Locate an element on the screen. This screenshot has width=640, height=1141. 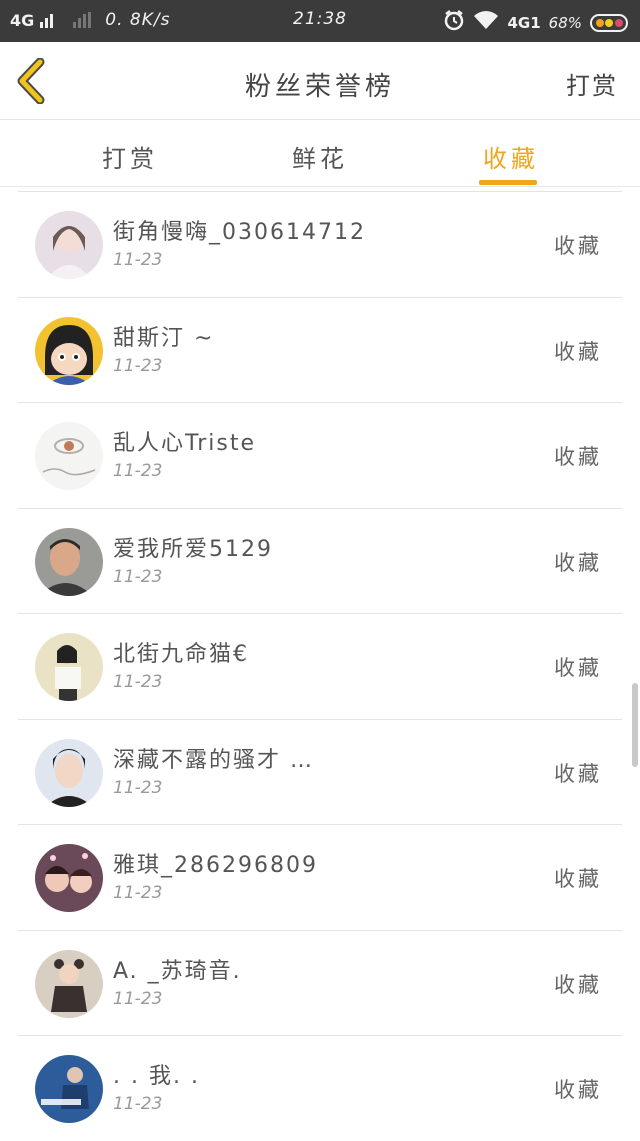
list-item: 甜斯汀 ~ 11-23 收藏 is located at coordinates (320, 349).